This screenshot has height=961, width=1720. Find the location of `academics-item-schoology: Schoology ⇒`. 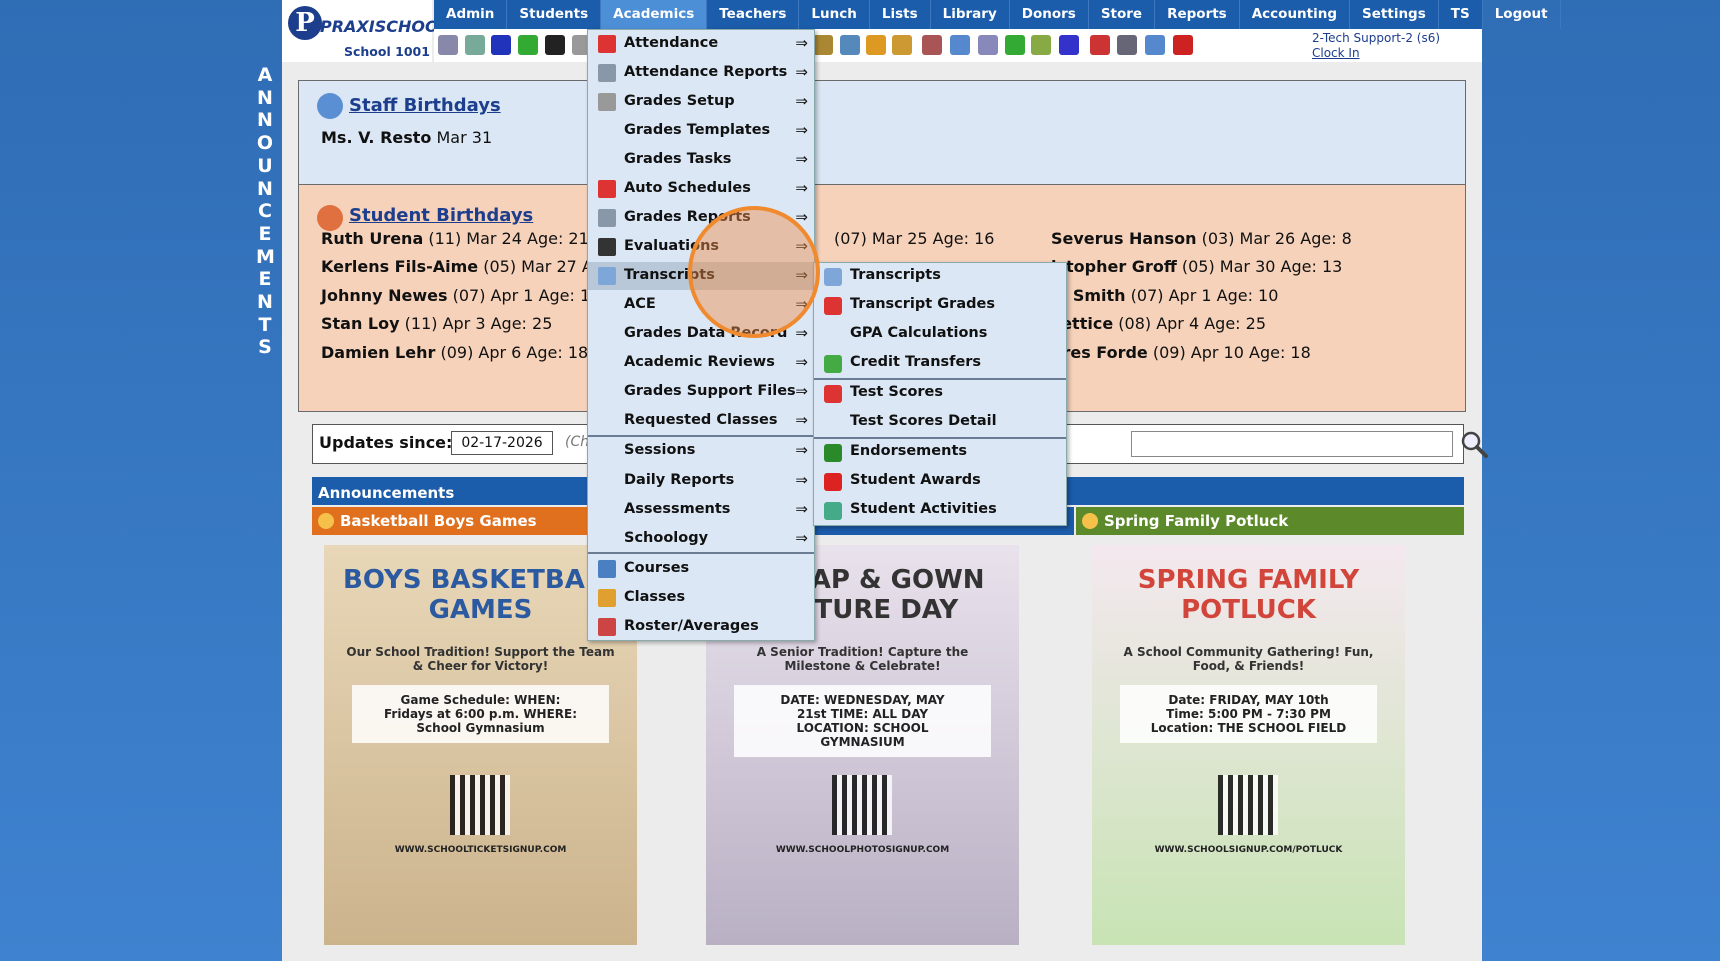

academics-item-schoology: Schoology ⇒ is located at coordinates (701, 539).